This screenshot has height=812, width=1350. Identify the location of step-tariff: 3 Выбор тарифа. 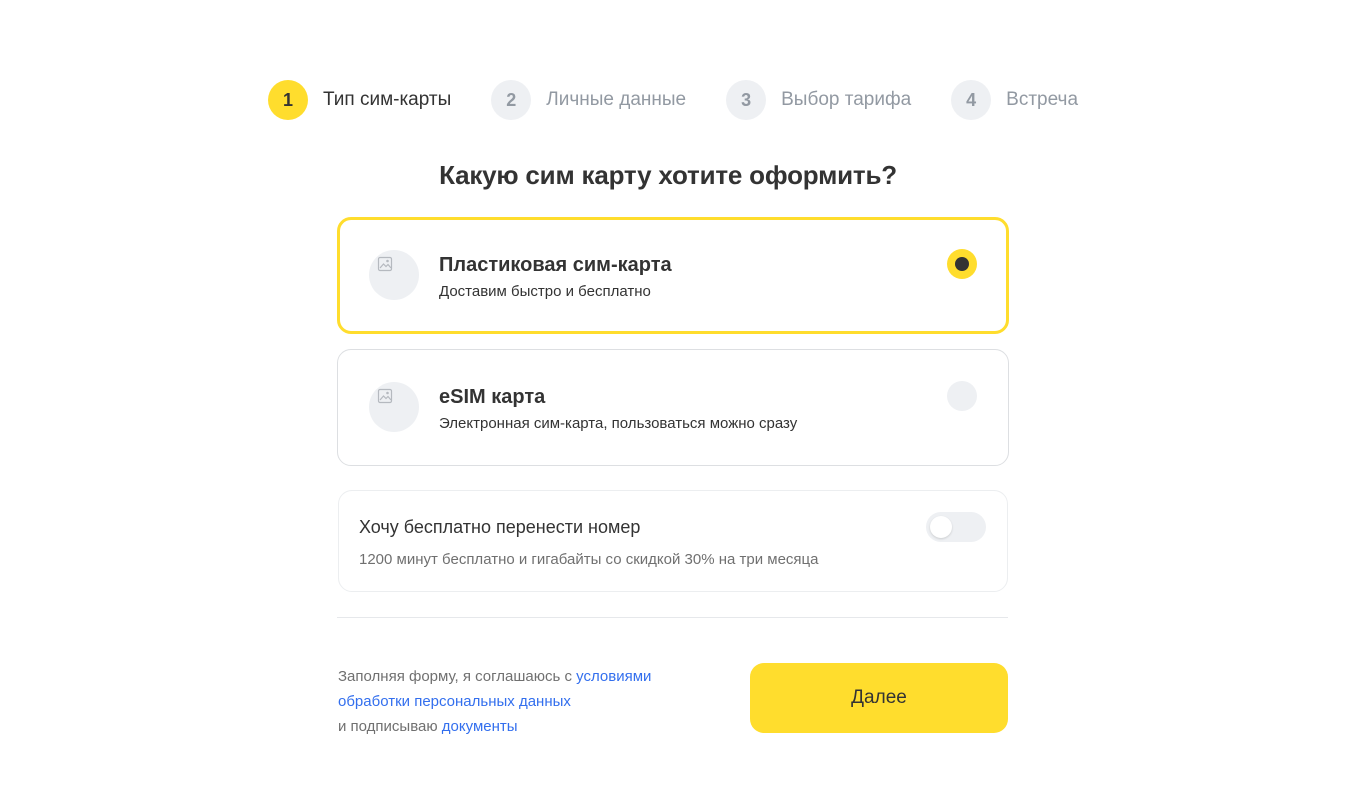
(818, 100).